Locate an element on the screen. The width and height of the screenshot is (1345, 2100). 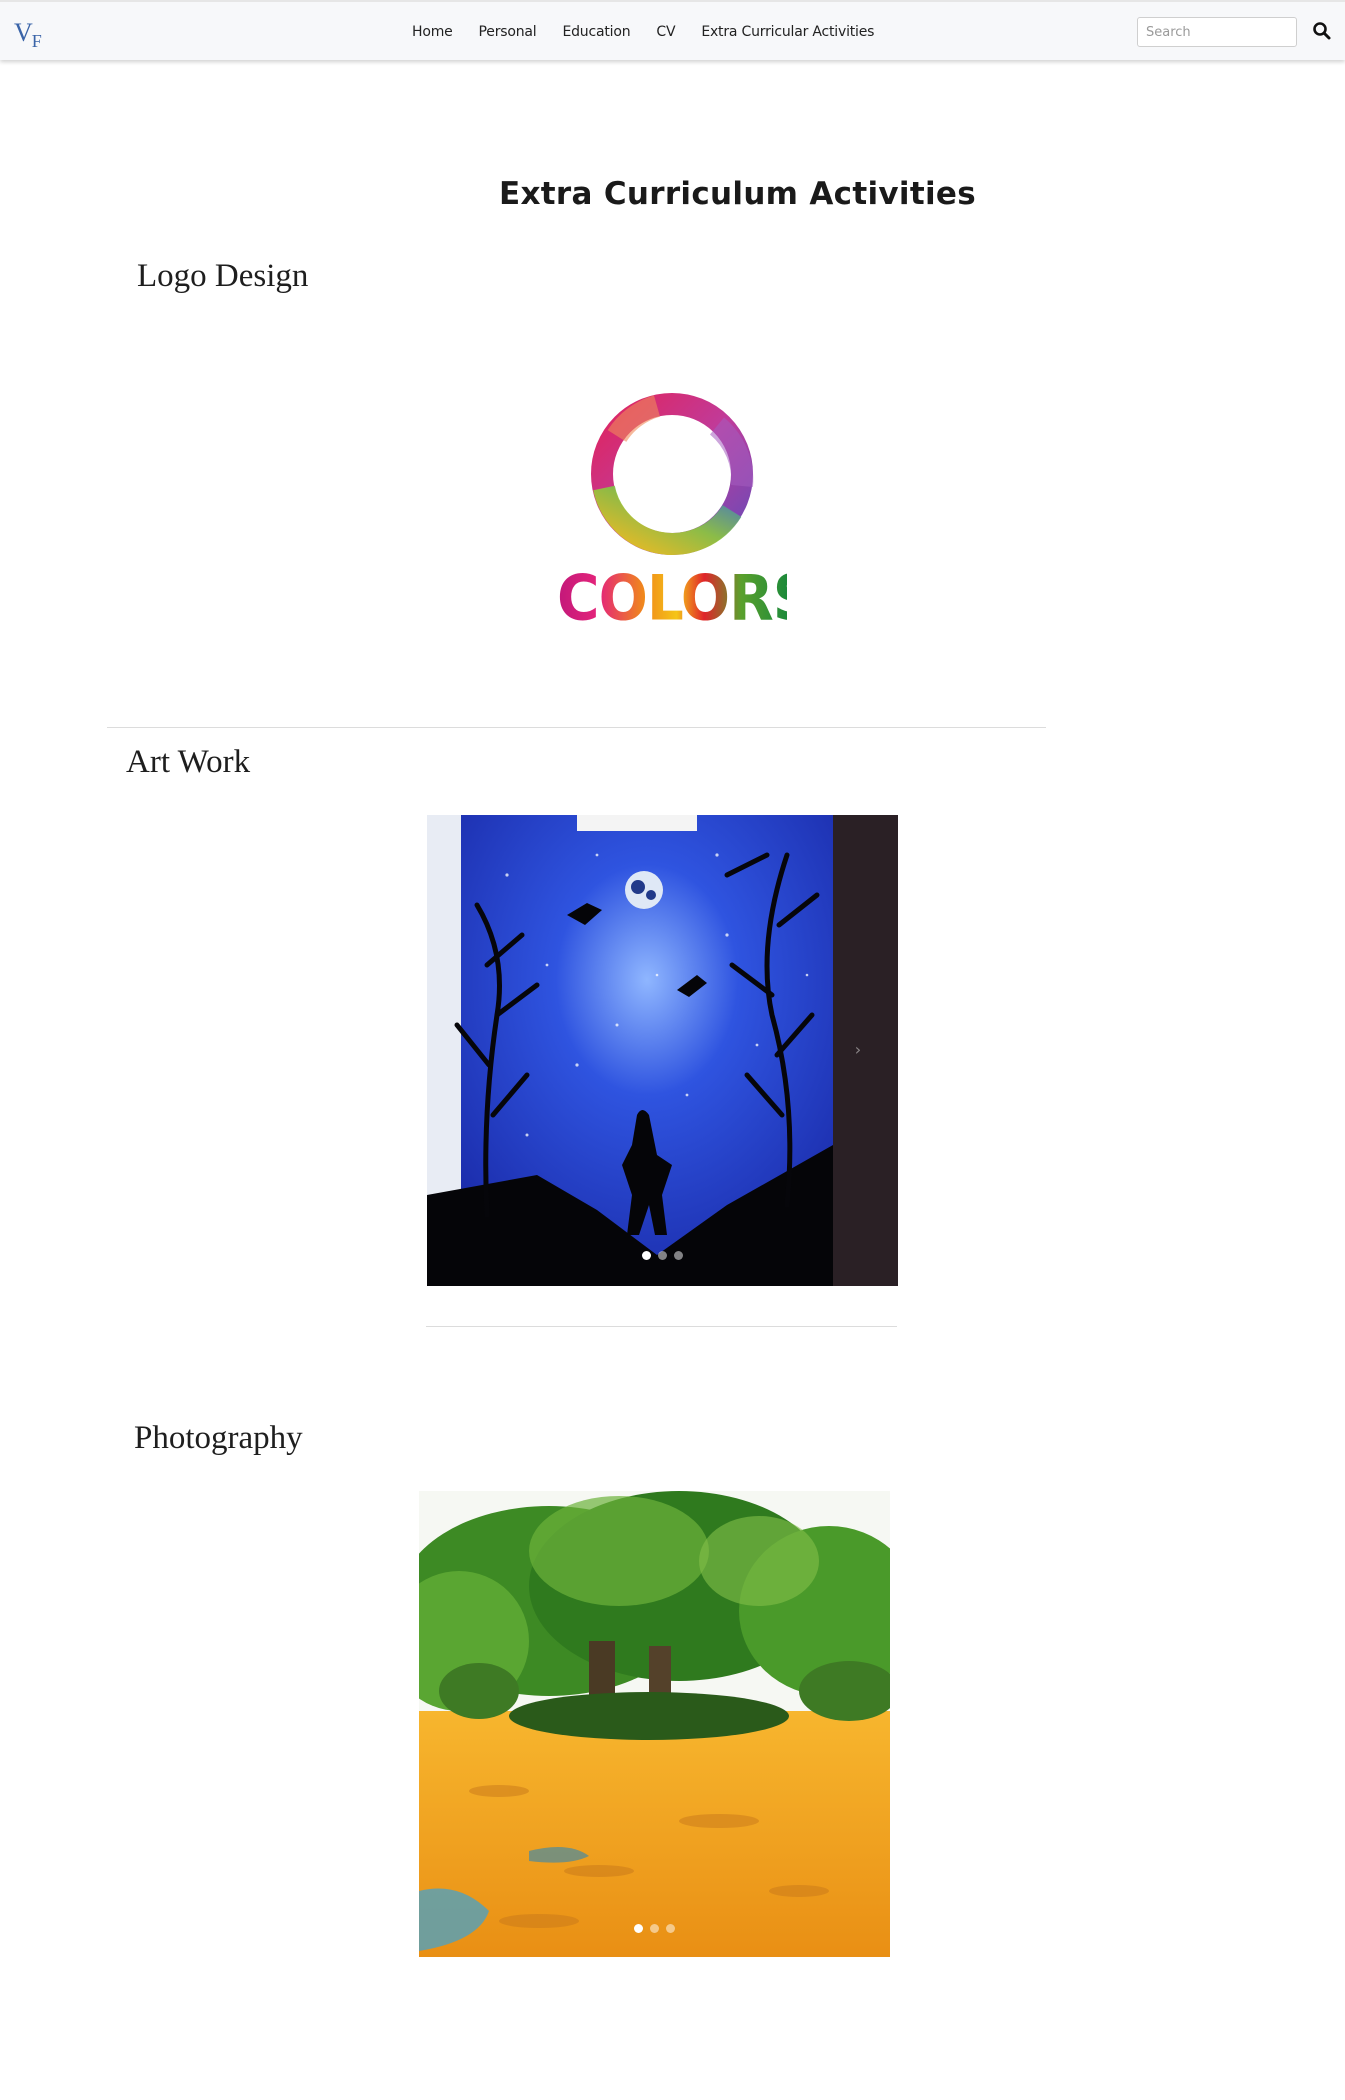
nav-link-extra-curricular: Extra Curricular Activities is located at coordinates (787, 32).